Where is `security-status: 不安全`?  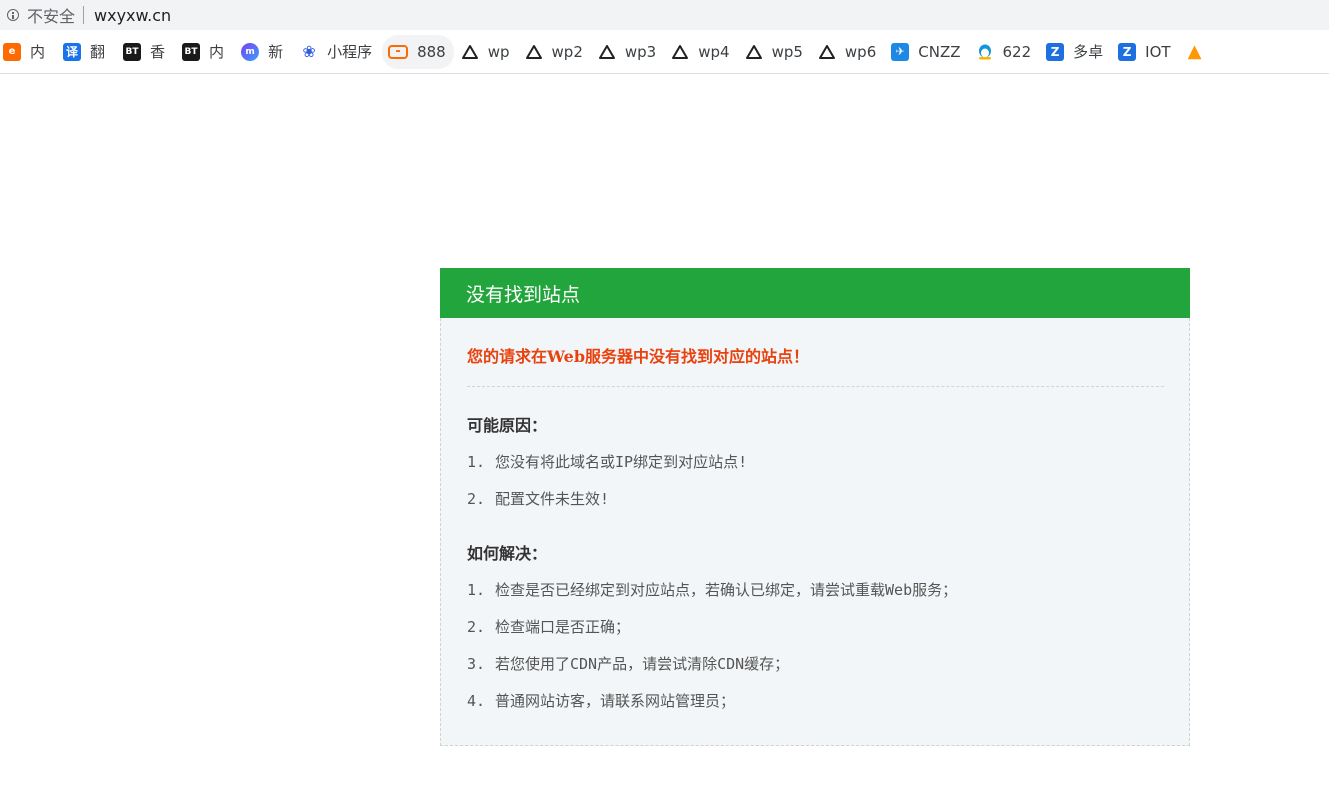 security-status: 不安全 is located at coordinates (51, 15).